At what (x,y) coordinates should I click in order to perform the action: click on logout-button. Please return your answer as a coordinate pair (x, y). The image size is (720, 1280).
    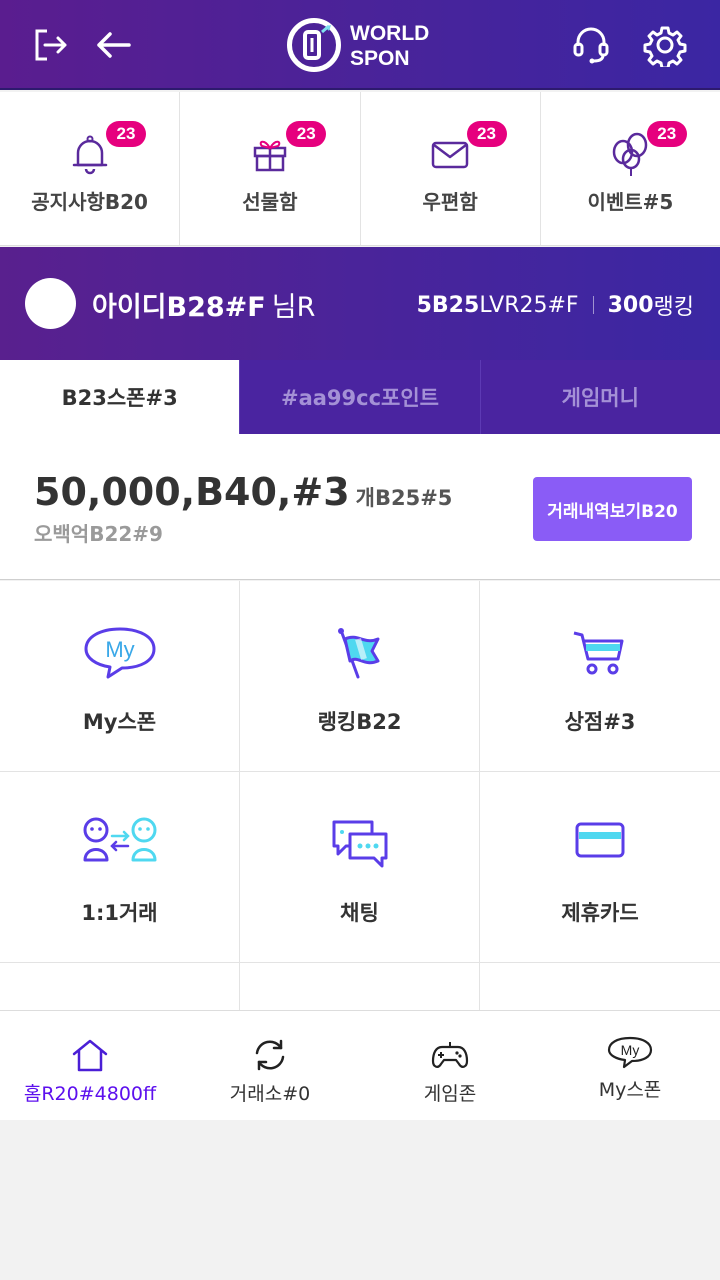
    Looking at the image, I should click on (49, 45).